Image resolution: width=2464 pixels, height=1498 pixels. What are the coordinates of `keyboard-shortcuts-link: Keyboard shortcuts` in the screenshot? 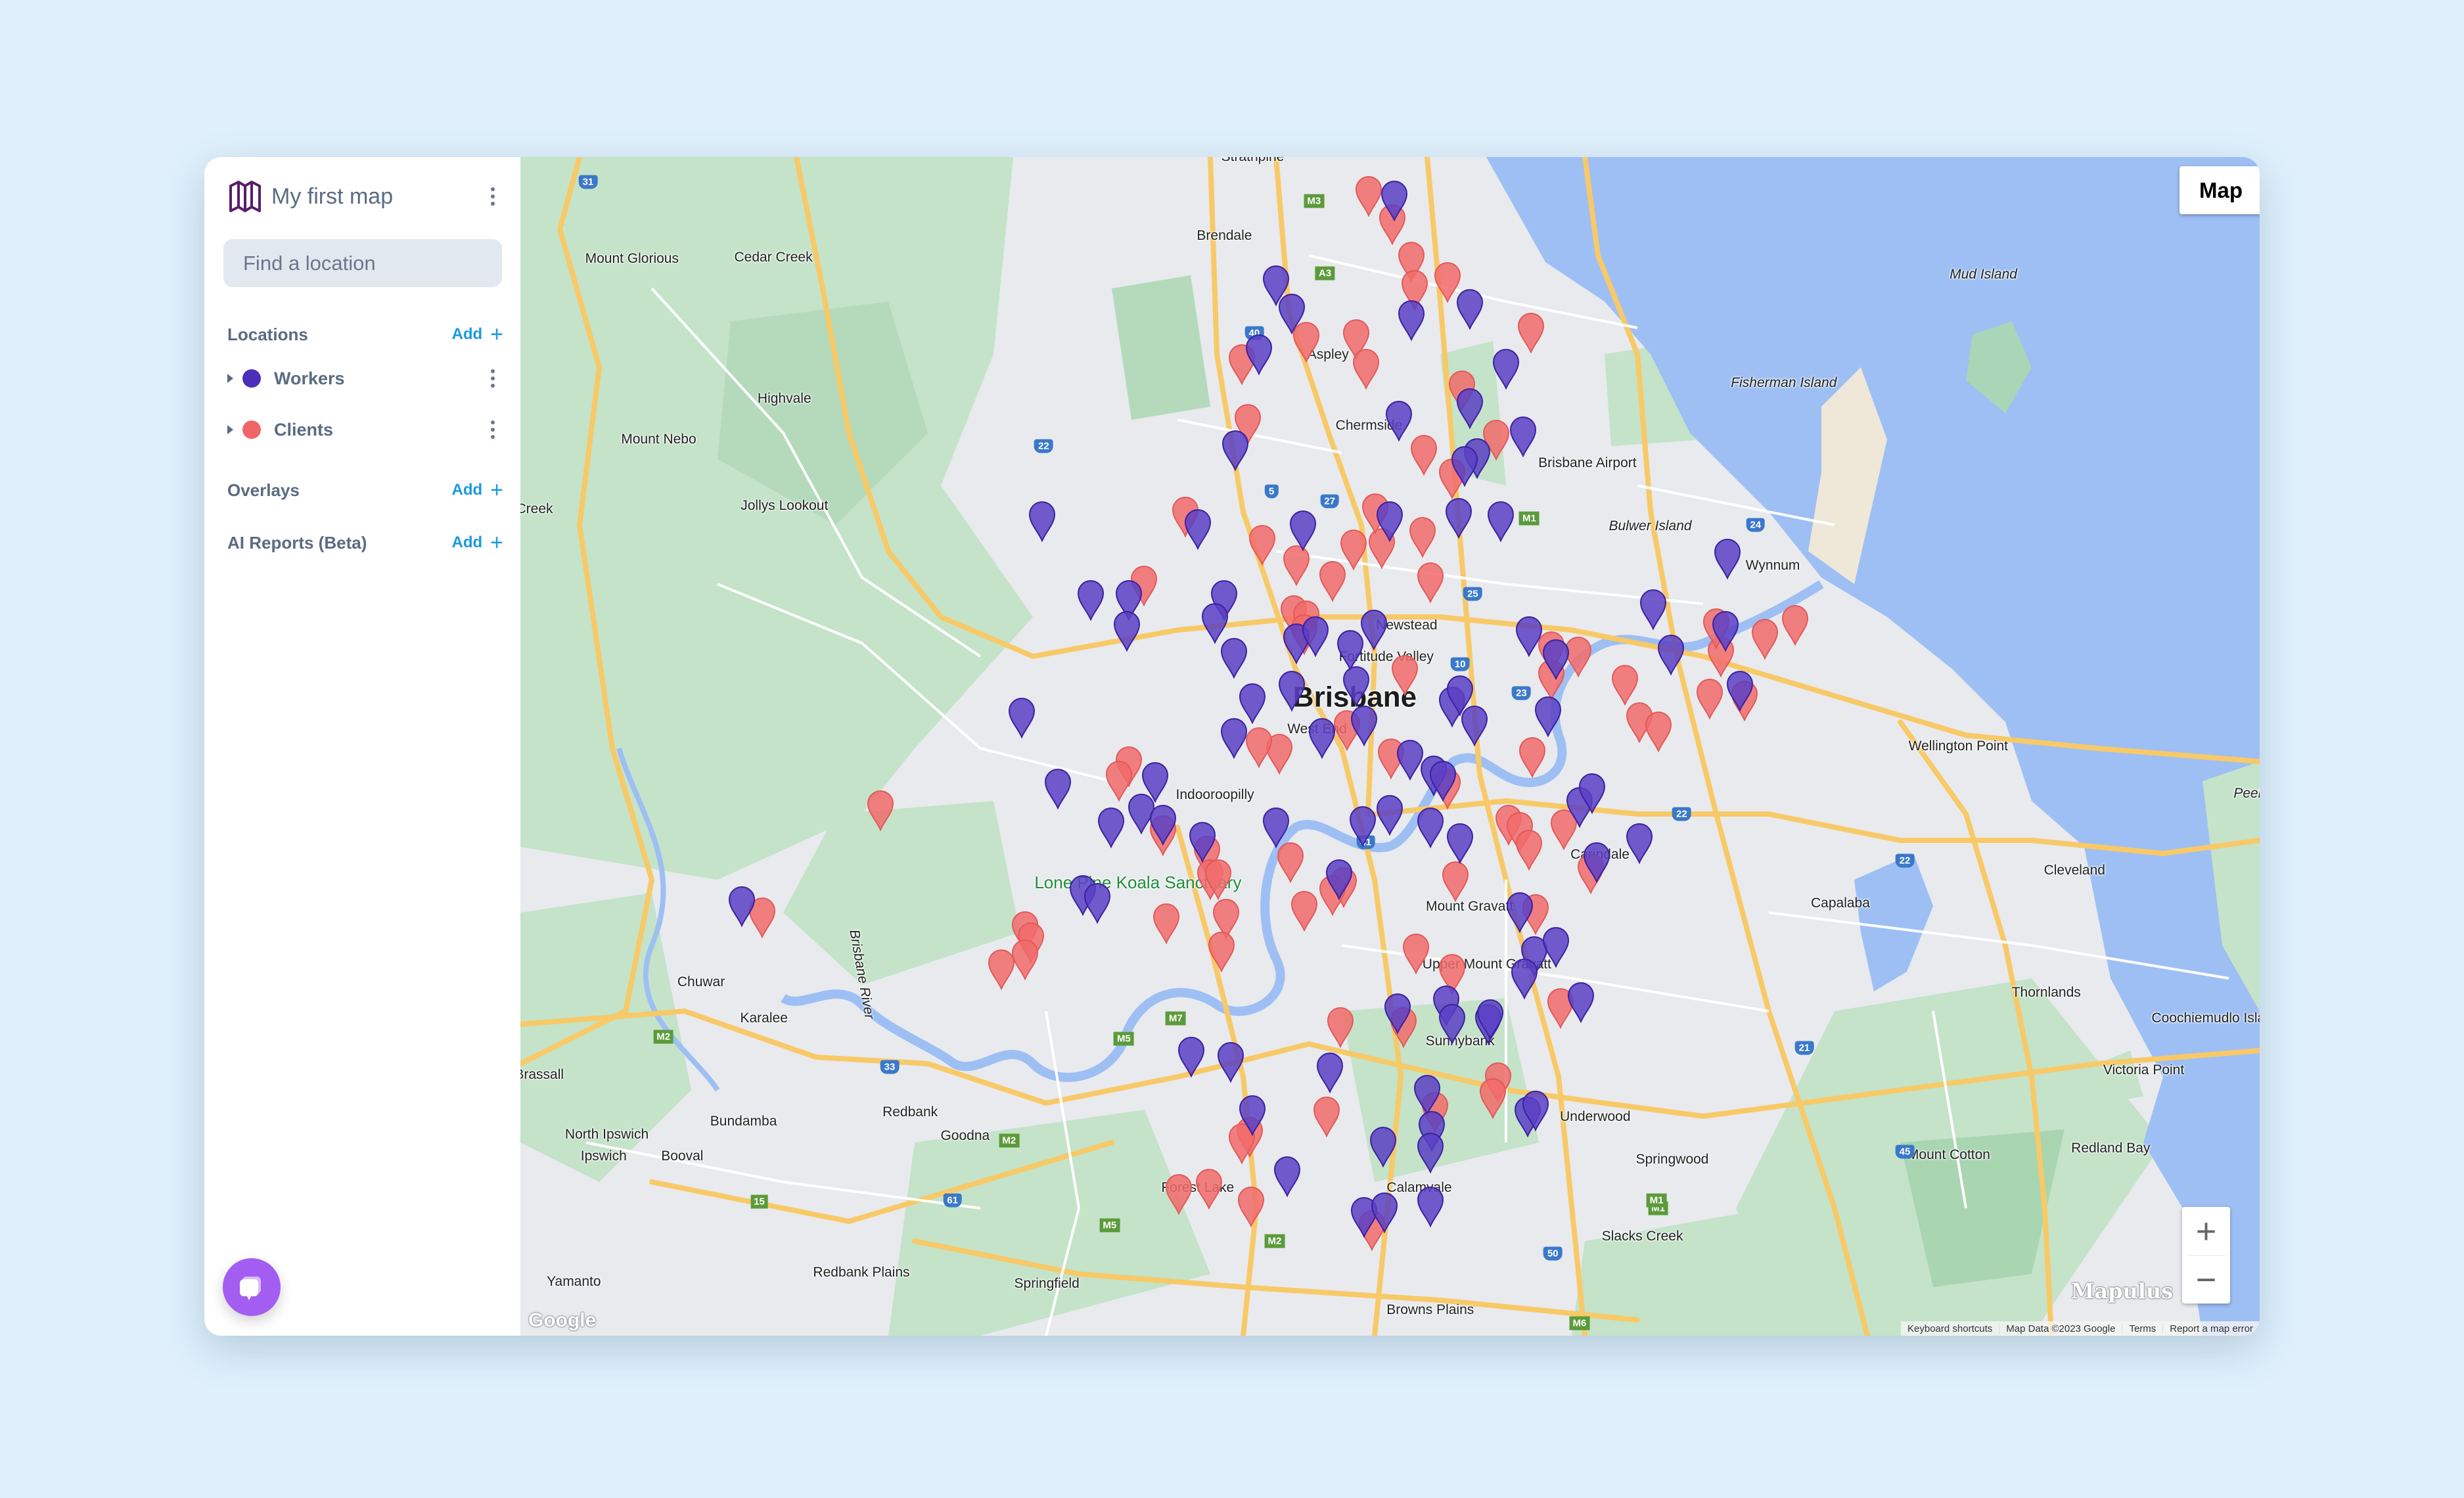 It's located at (1950, 1328).